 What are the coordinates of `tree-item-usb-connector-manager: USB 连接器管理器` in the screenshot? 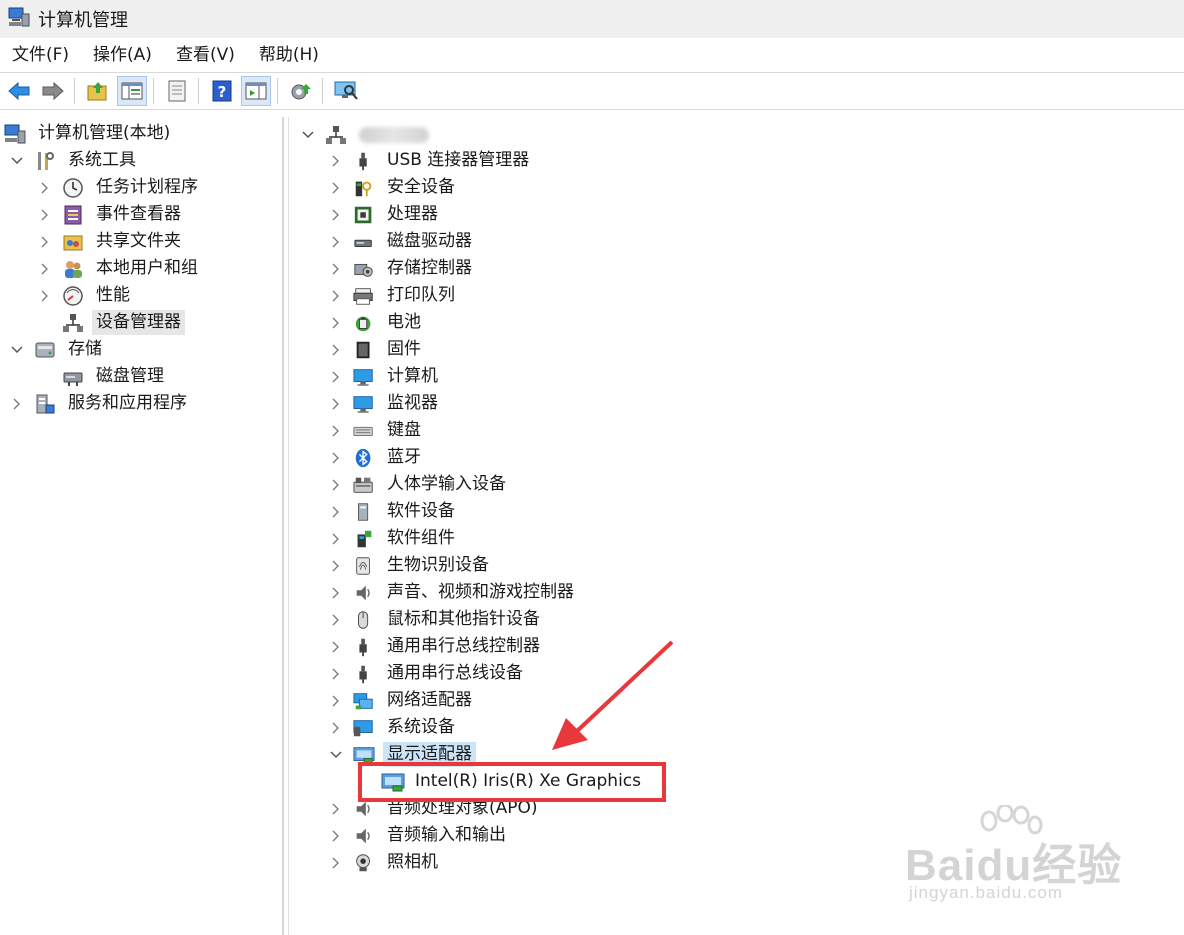 It's located at (431, 160).